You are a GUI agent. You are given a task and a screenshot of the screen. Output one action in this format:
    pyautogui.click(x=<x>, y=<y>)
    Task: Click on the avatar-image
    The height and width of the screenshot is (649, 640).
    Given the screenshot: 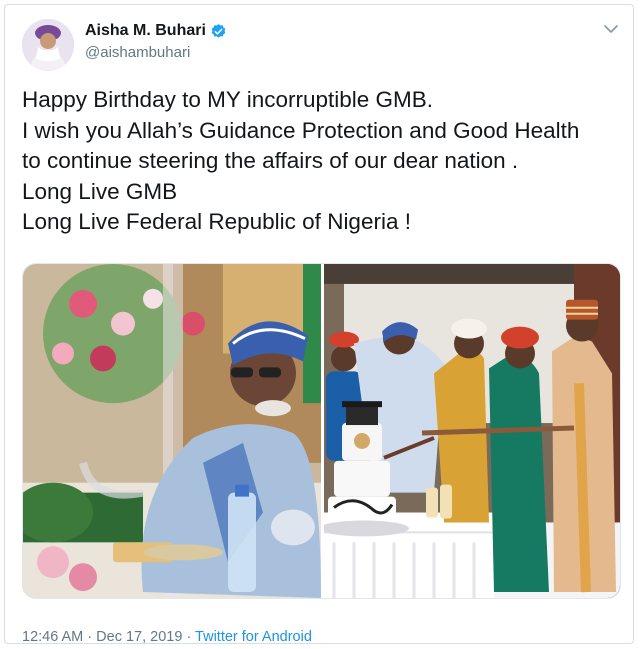 What is the action you would take?
    pyautogui.click(x=48, y=45)
    